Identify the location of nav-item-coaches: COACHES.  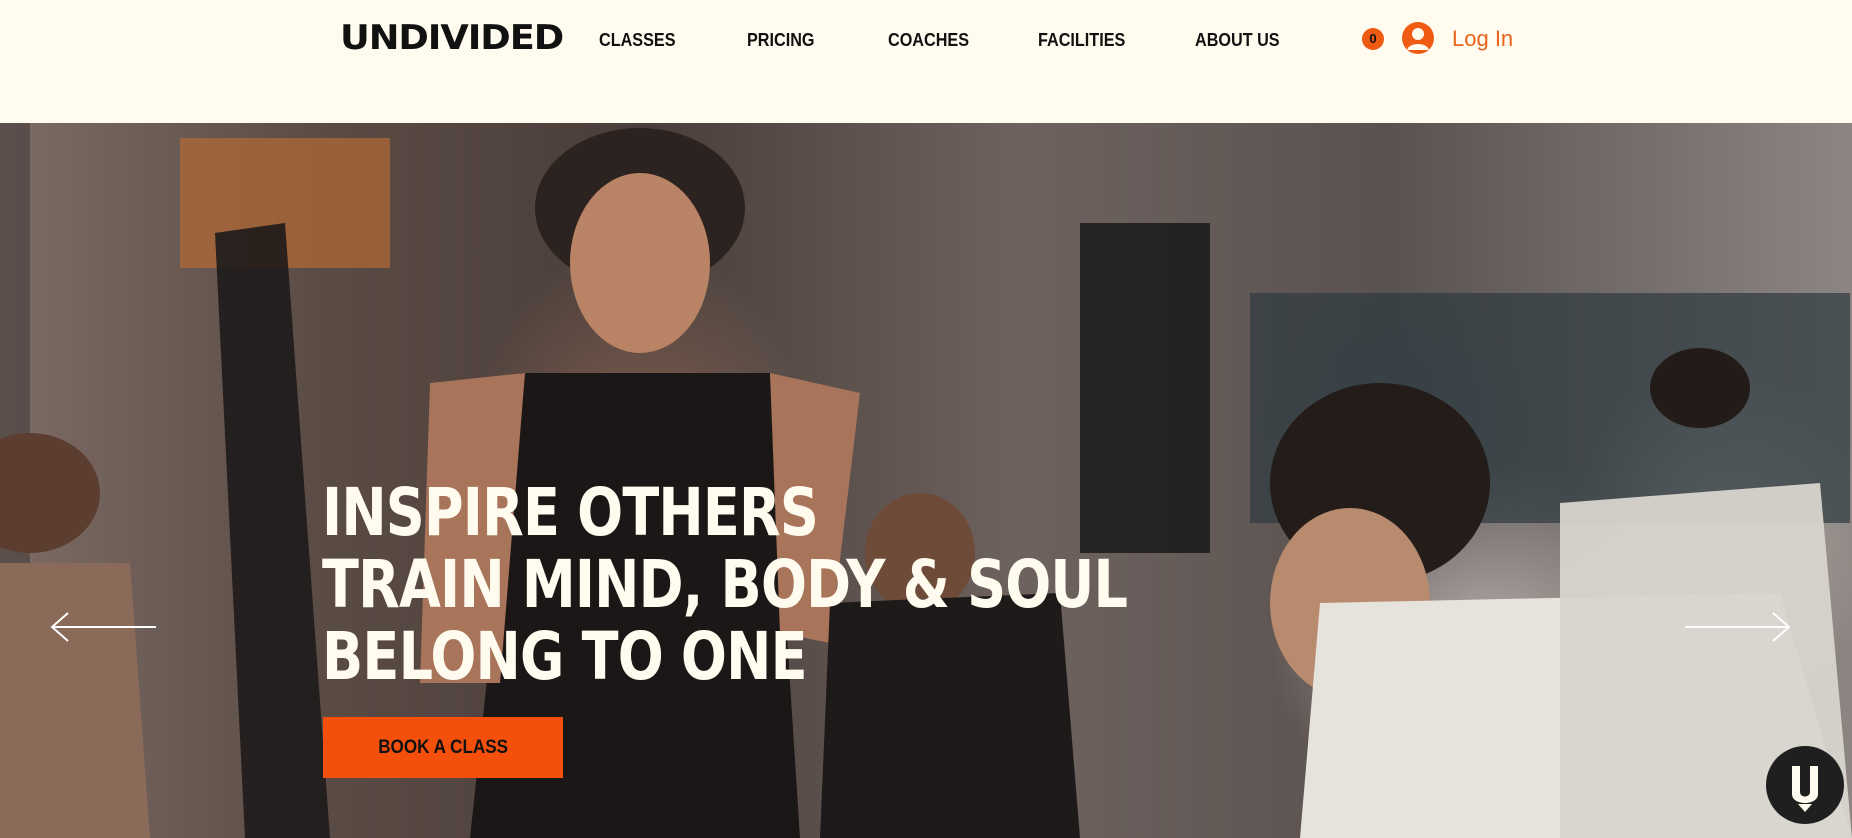
(928, 40).